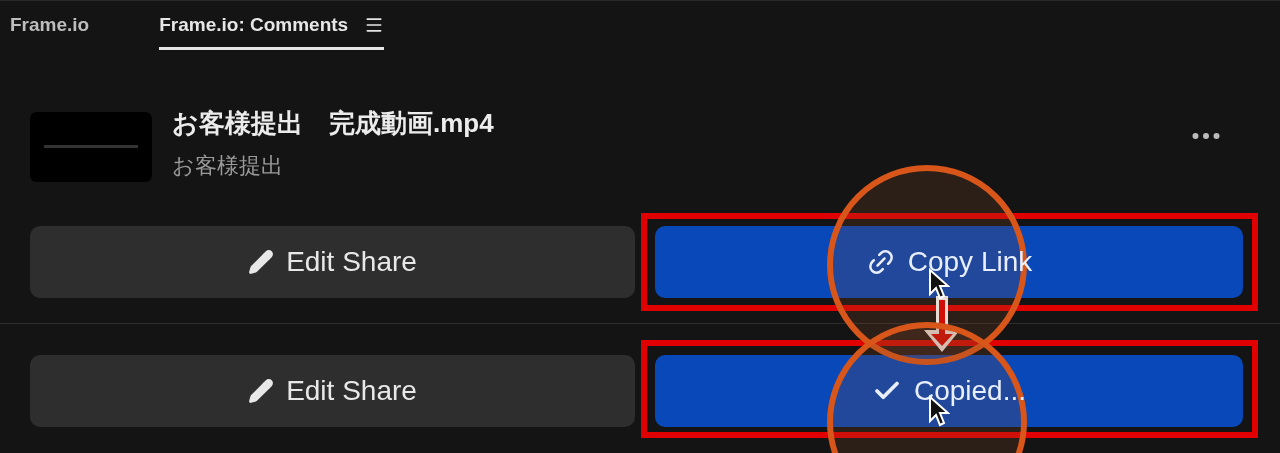 Image resolution: width=1280 pixels, height=453 pixels. I want to click on panel-tab: Frame.io, so click(50, 30).